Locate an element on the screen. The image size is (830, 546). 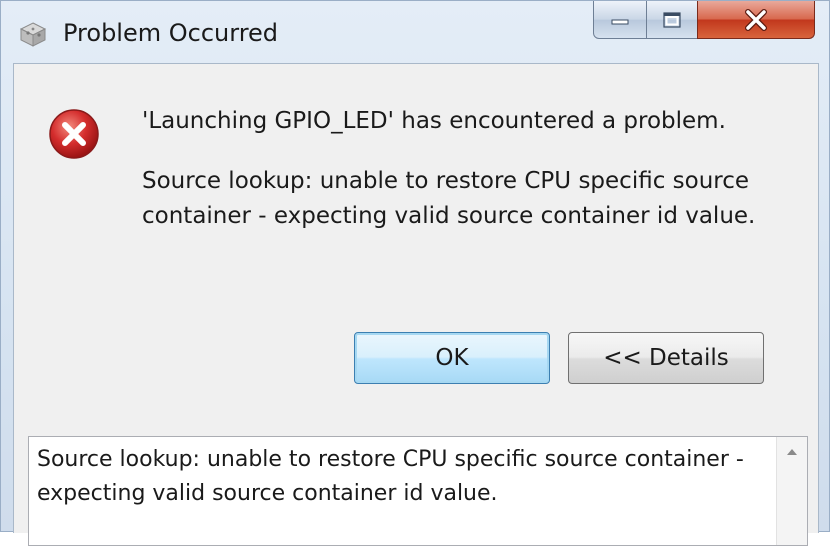
window-title: Problem Occurred is located at coordinates (171, 33).